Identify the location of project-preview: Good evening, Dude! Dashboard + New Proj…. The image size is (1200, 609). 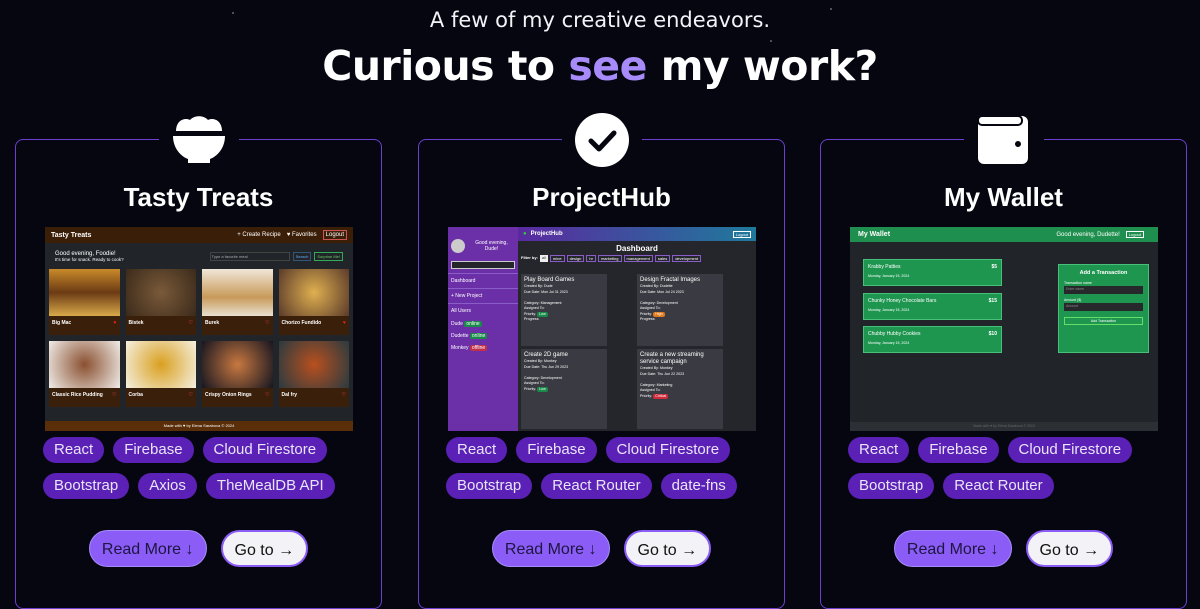
(602, 329).